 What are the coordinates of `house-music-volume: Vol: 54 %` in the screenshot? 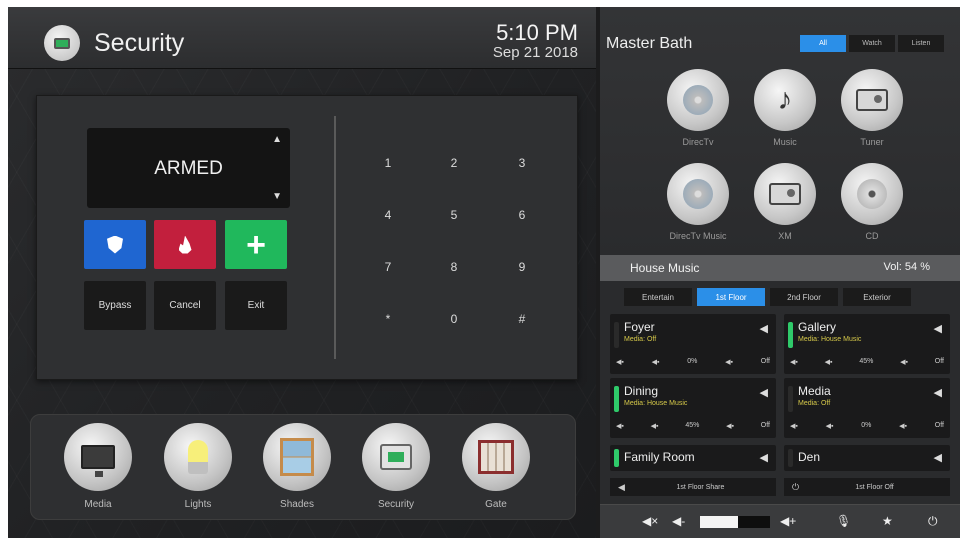 It's located at (906, 267).